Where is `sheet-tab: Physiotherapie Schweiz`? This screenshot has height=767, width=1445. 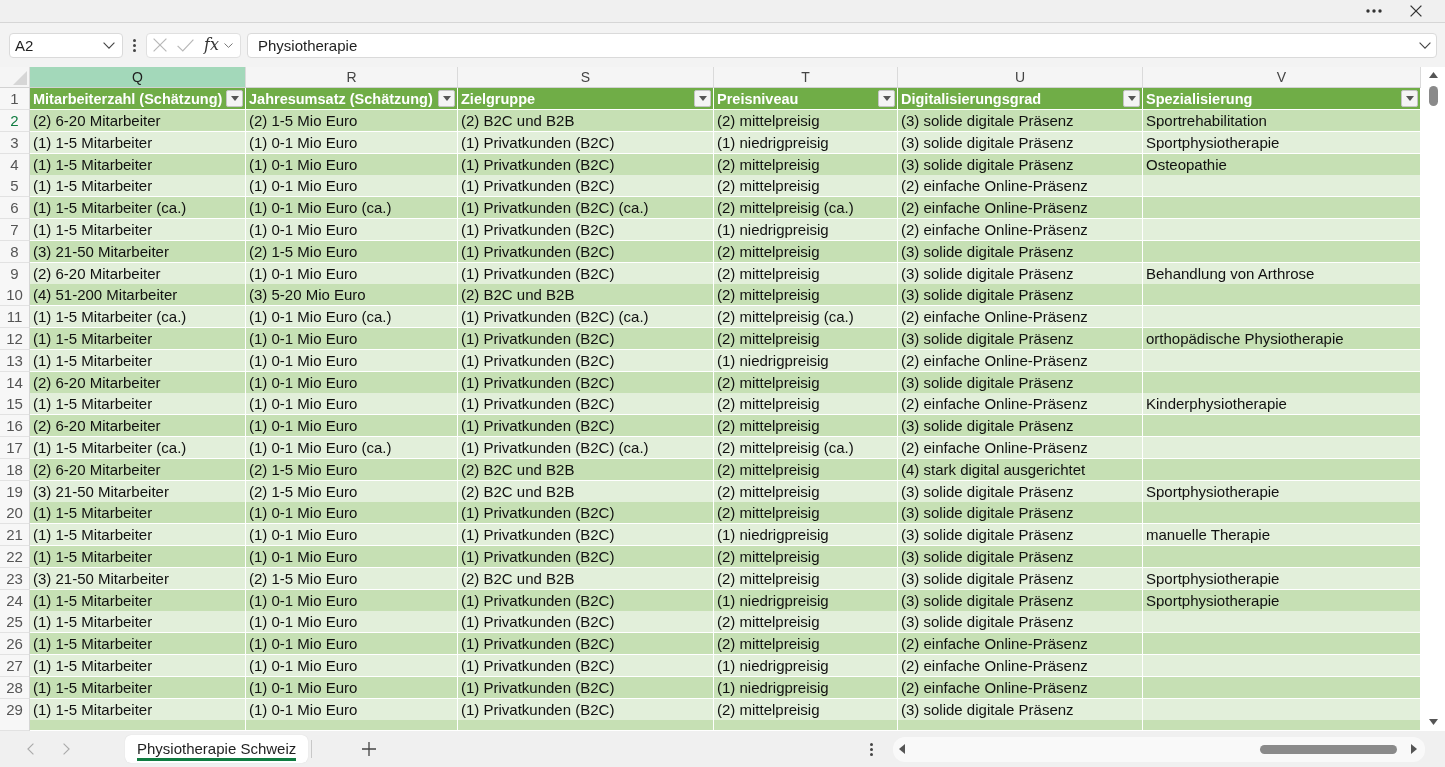 sheet-tab: Physiotherapie Schweiz is located at coordinates (217, 749).